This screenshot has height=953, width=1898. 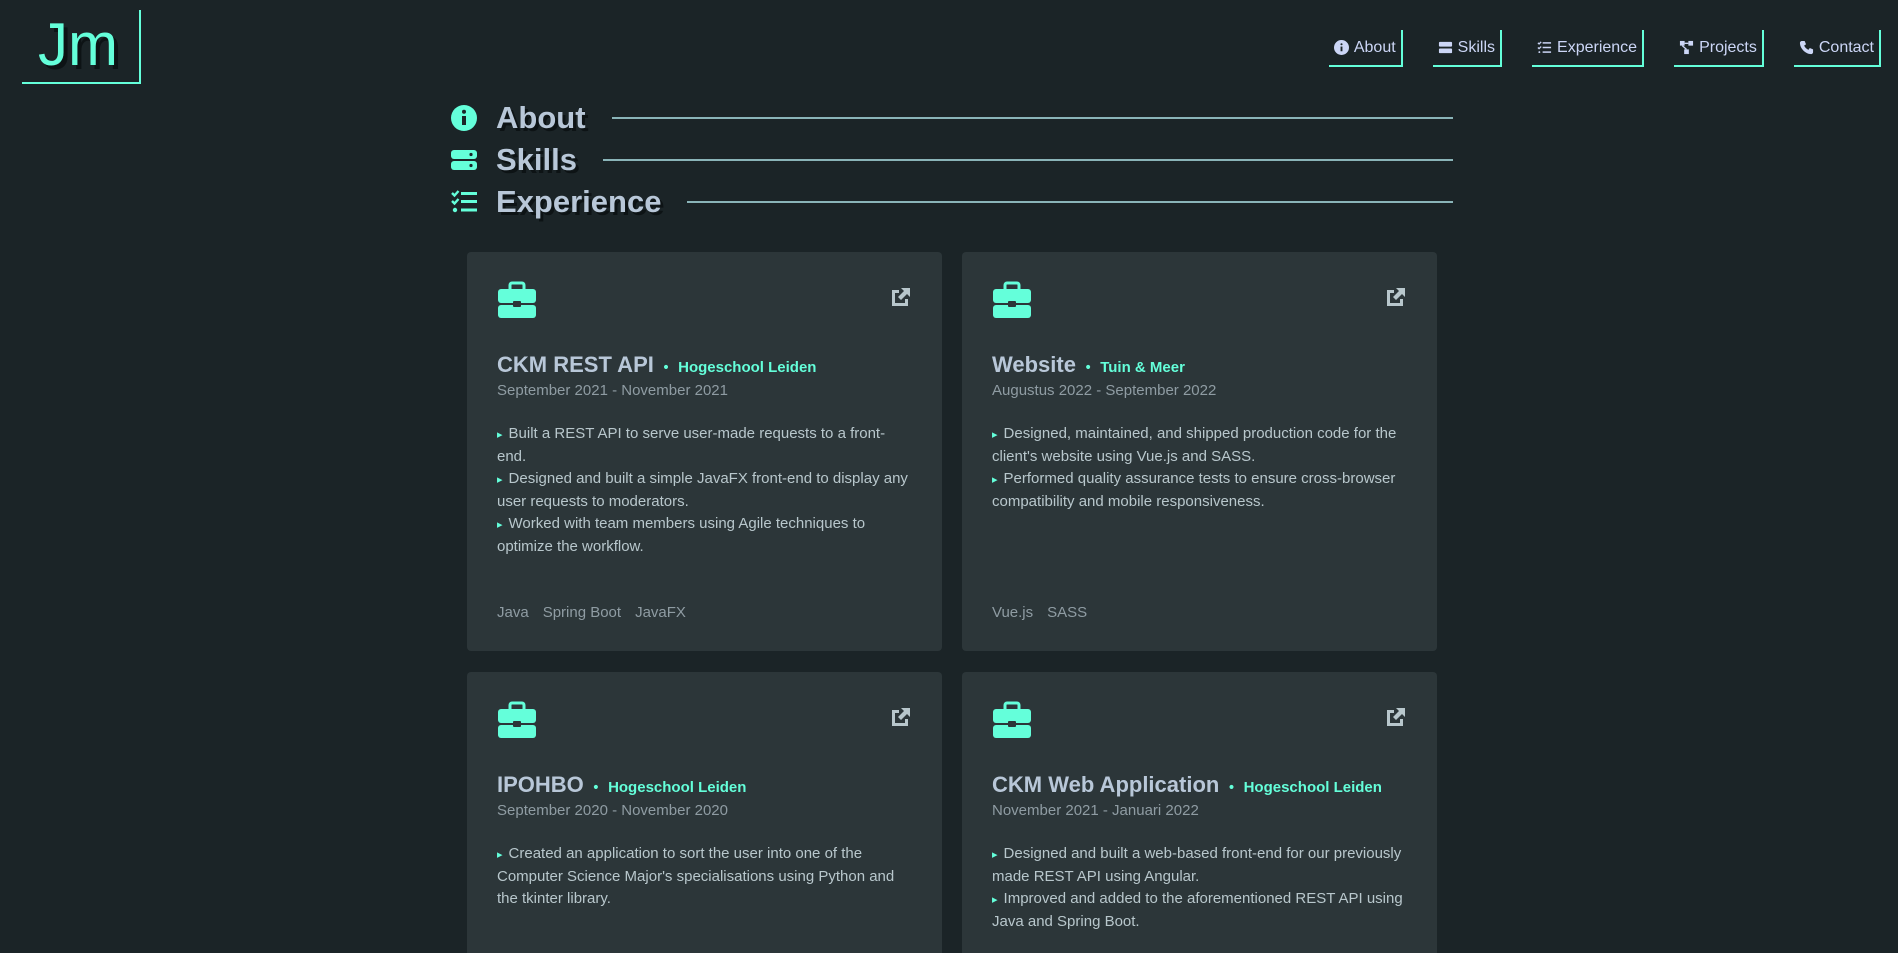 What do you see at coordinates (1846, 47) in the screenshot?
I see `nav-label: Contact` at bounding box center [1846, 47].